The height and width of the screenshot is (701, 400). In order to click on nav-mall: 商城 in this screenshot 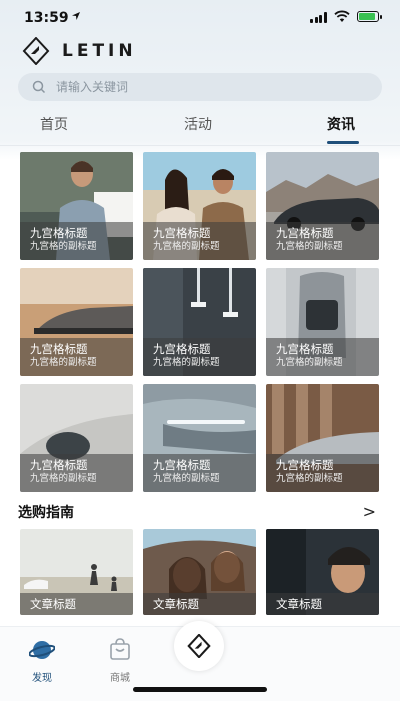, I will do `click(120, 660)`.